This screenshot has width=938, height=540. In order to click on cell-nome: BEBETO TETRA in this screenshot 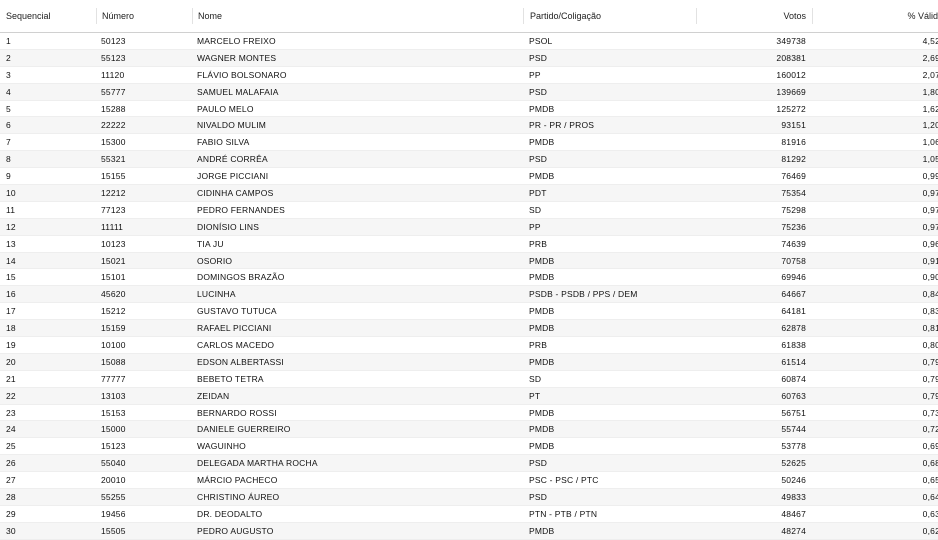, I will do `click(230, 378)`.